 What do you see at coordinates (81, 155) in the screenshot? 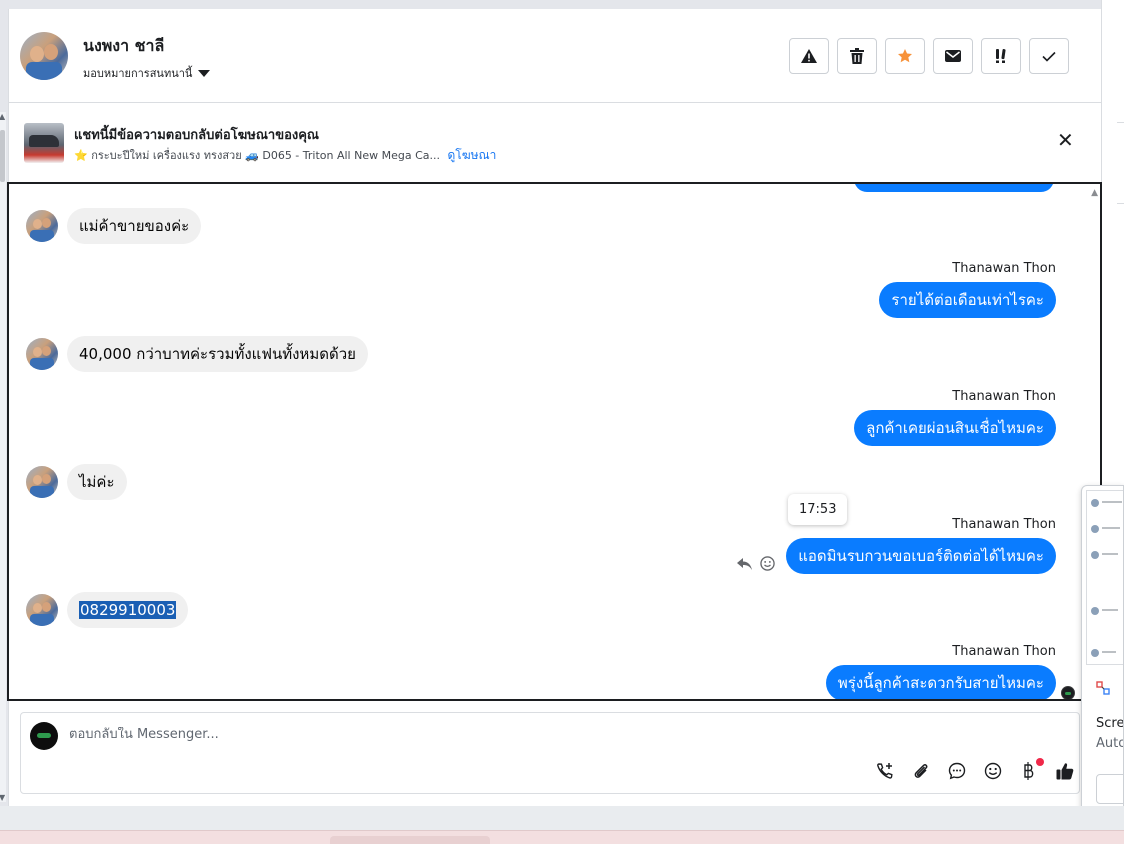
I see `star-emoji-icon: ⭐` at bounding box center [81, 155].